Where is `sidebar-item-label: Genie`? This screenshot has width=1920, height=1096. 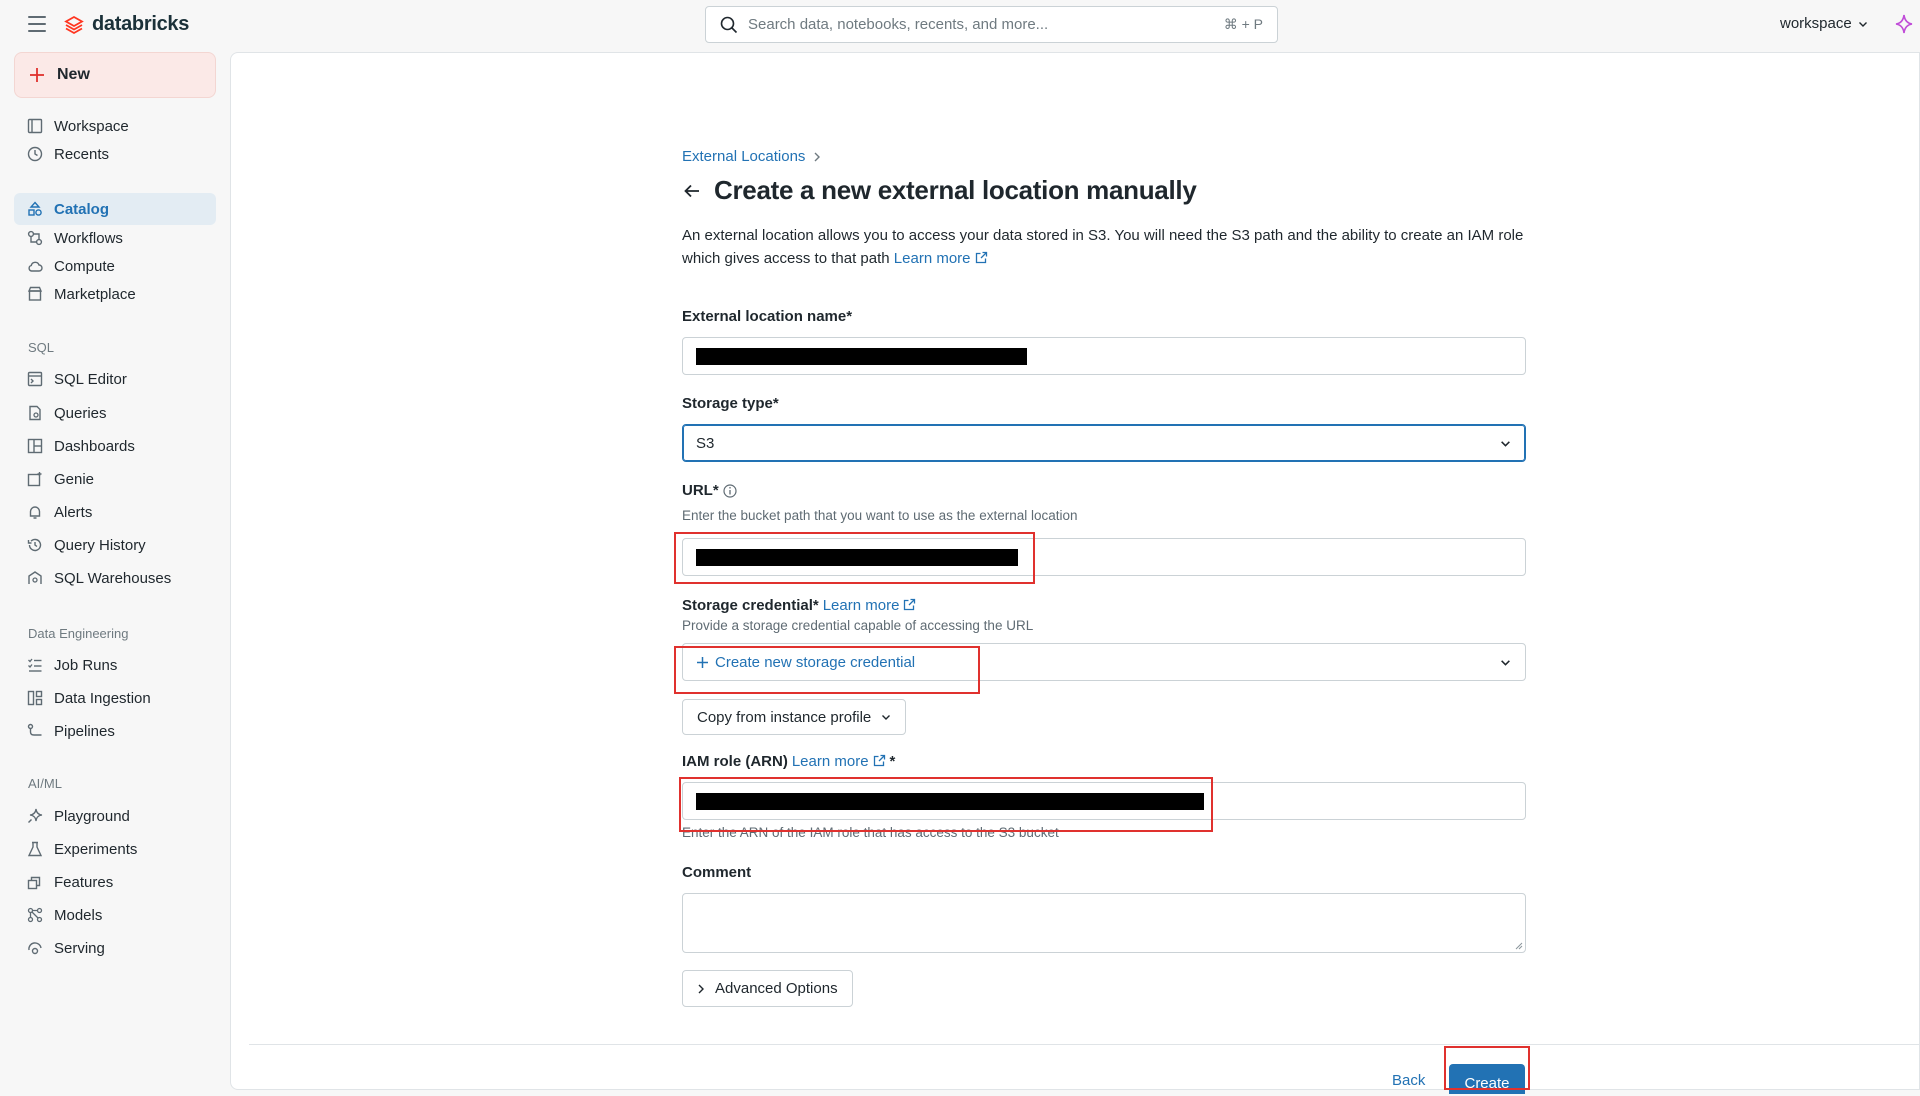 sidebar-item-label: Genie is located at coordinates (74, 479).